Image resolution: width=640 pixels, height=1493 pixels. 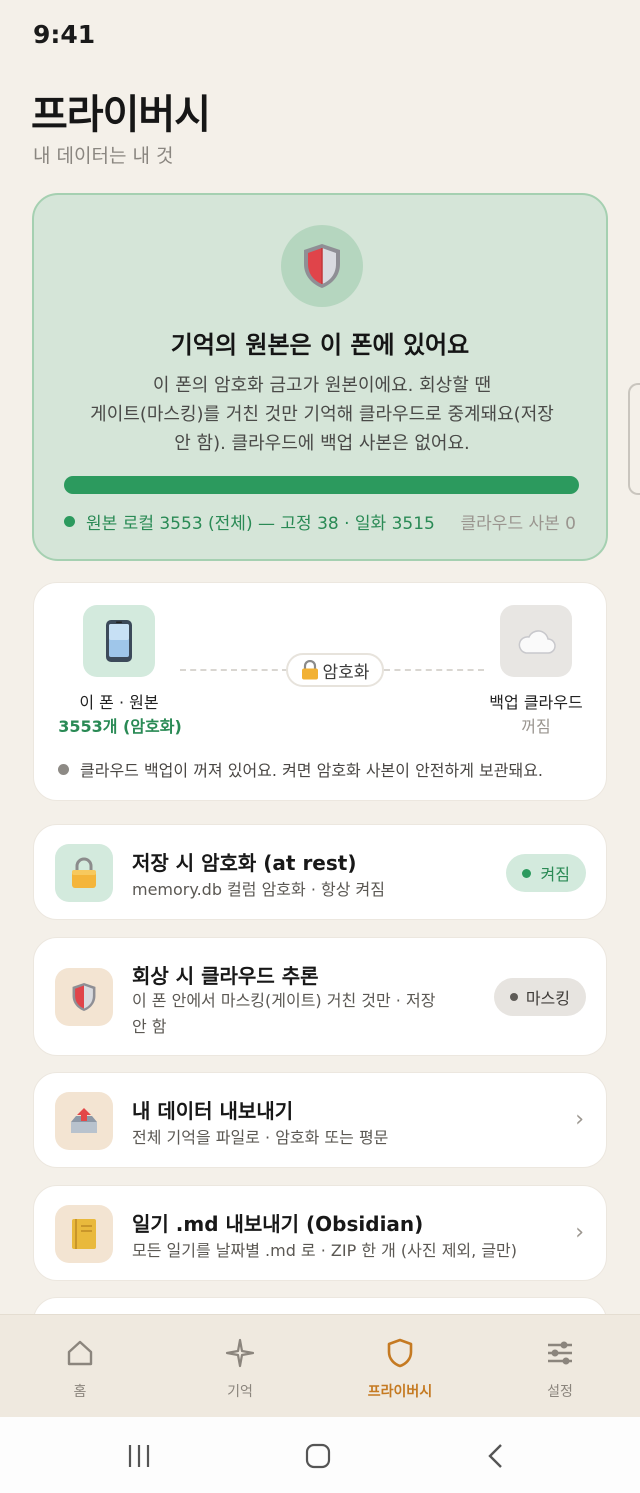 I want to click on page-subtitle: 내 데이터는 내 것, so click(x=103, y=156).